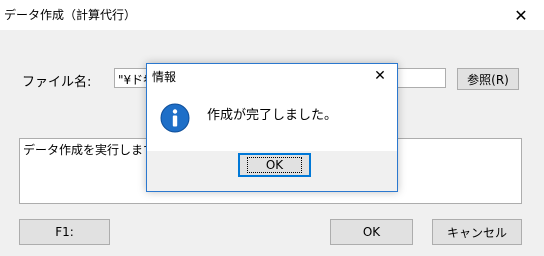  What do you see at coordinates (521, 15) in the screenshot?
I see `close-icon: ✕` at bounding box center [521, 15].